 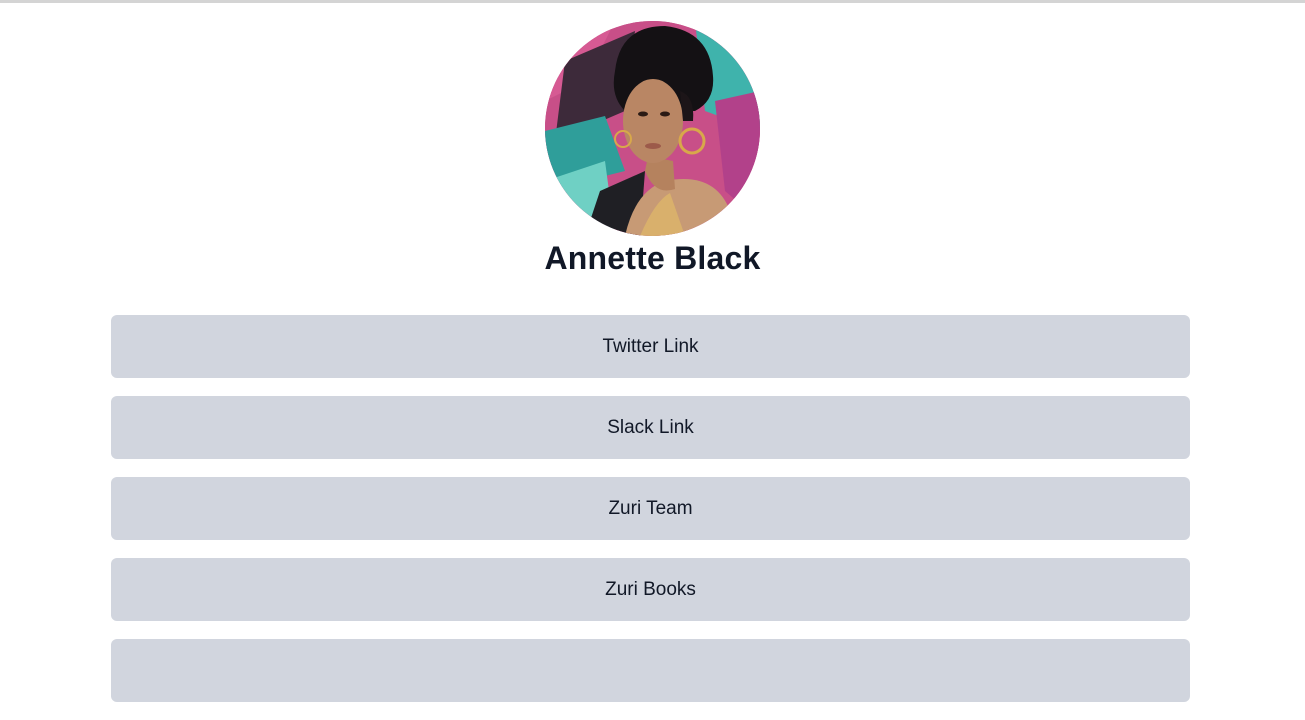 I want to click on browser-top-border, so click(x=652, y=1).